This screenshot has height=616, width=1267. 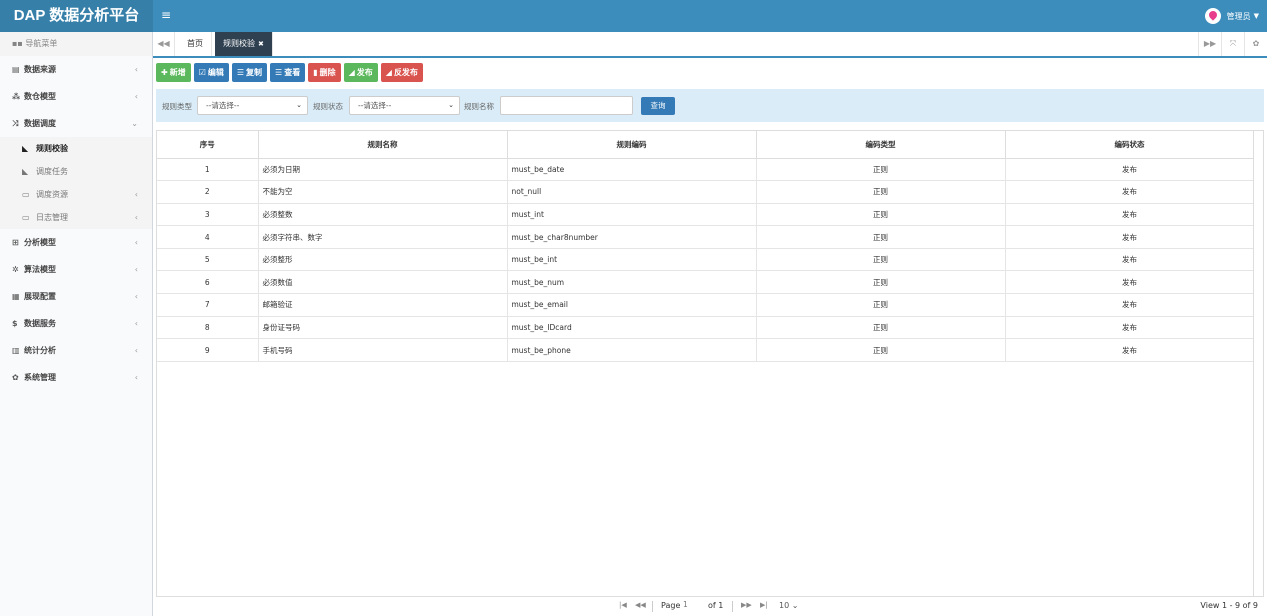 I want to click on rule-name-input, so click(x=566, y=105).